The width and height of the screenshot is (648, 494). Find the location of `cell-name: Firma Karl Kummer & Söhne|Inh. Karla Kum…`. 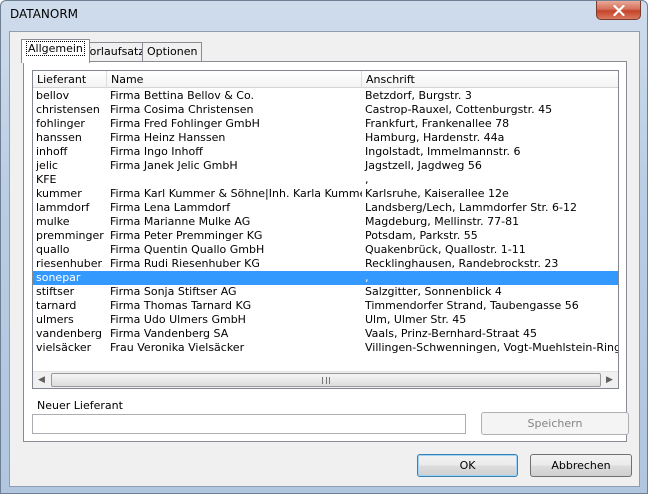

cell-name: Firma Karl Kummer & Söhne|Inh. Karla Kum… is located at coordinates (236, 193).